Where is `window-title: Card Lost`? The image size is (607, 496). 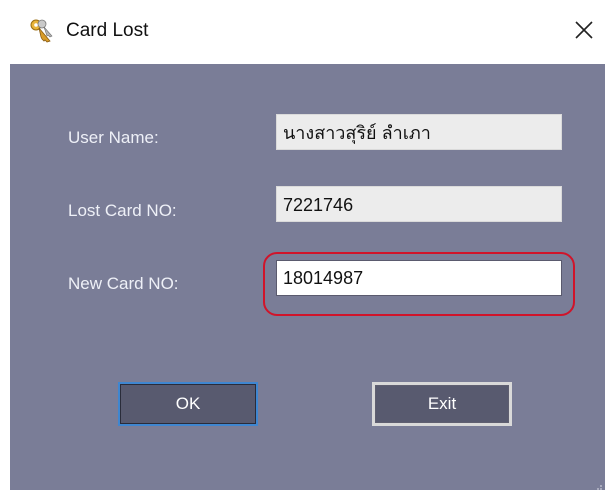 window-title: Card Lost is located at coordinates (107, 30).